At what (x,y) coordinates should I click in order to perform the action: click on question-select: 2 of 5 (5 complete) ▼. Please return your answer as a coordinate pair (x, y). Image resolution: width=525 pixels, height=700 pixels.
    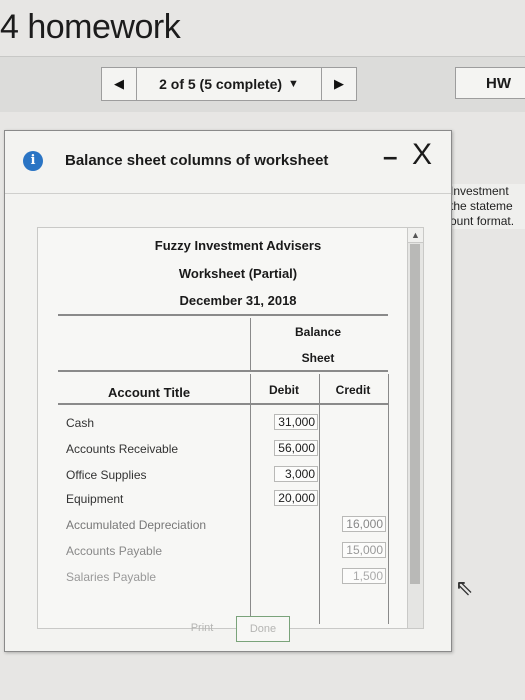
    Looking at the image, I should click on (229, 84).